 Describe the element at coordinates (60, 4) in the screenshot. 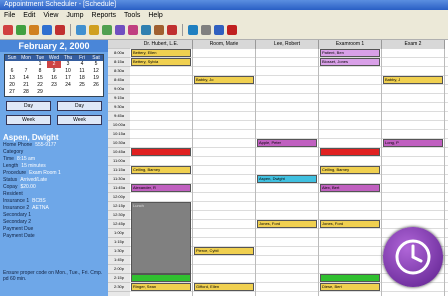

I see `window-title: Appointment Scheduler - [Schedule]` at that location.